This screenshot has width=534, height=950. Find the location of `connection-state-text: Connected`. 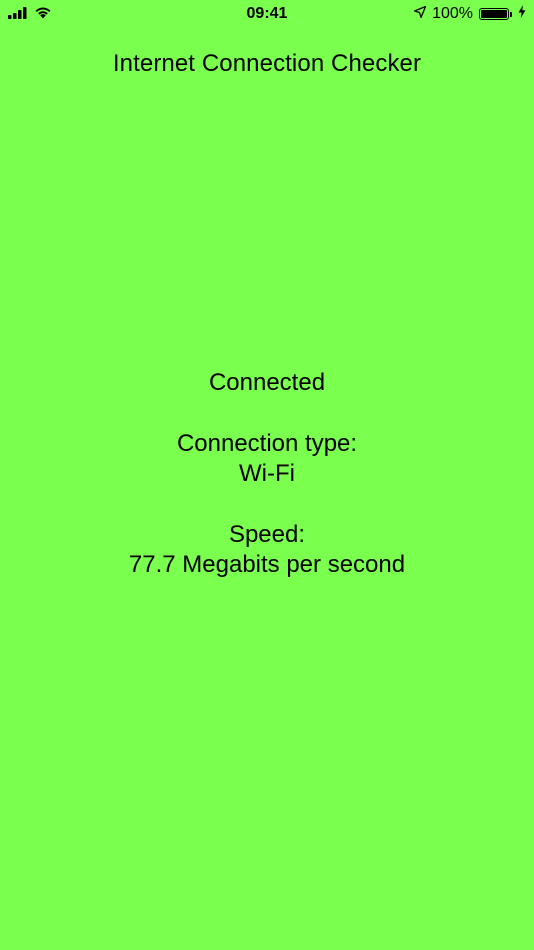

connection-state-text: Connected is located at coordinates (267, 382).